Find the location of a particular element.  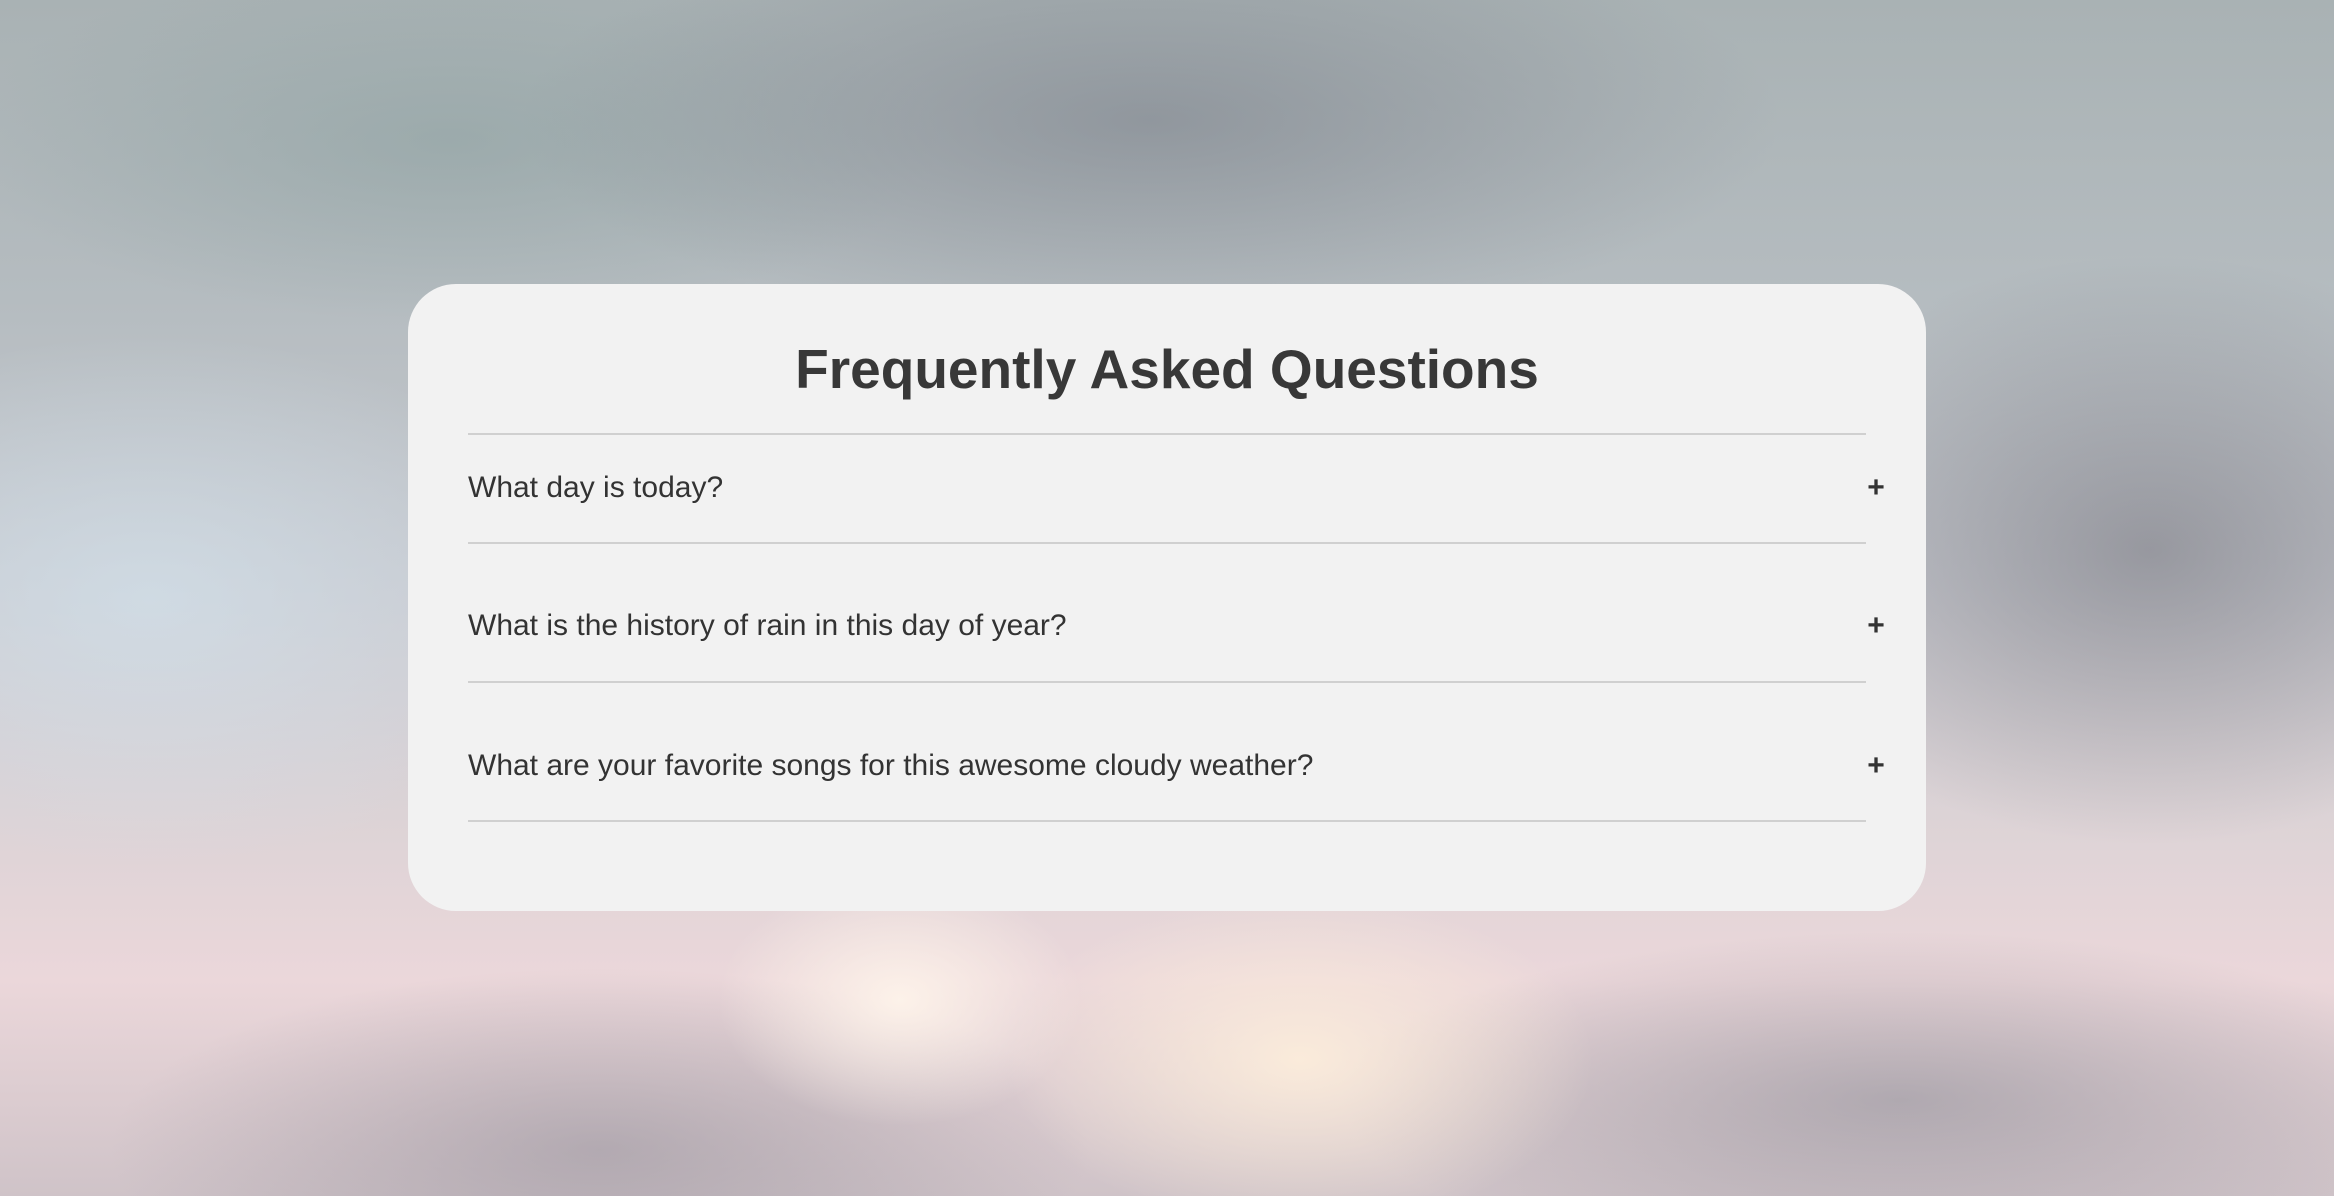

faq-item-1: What day is today? + is located at coordinates (1178, 488).